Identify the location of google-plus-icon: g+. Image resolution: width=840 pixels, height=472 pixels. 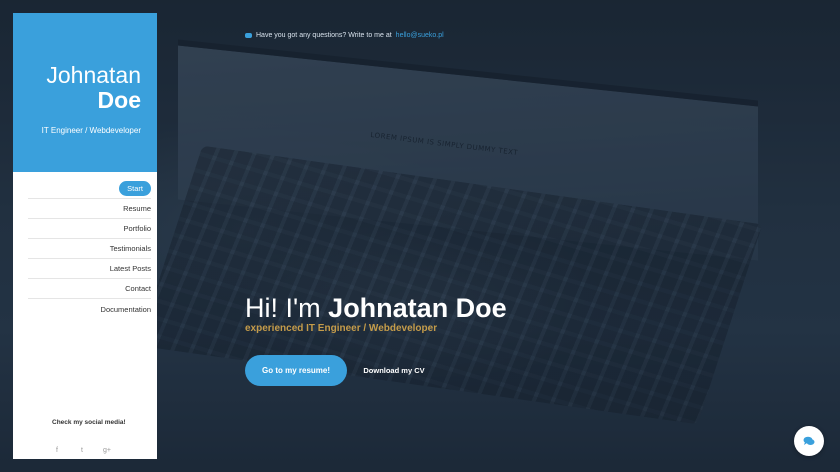
(107, 450).